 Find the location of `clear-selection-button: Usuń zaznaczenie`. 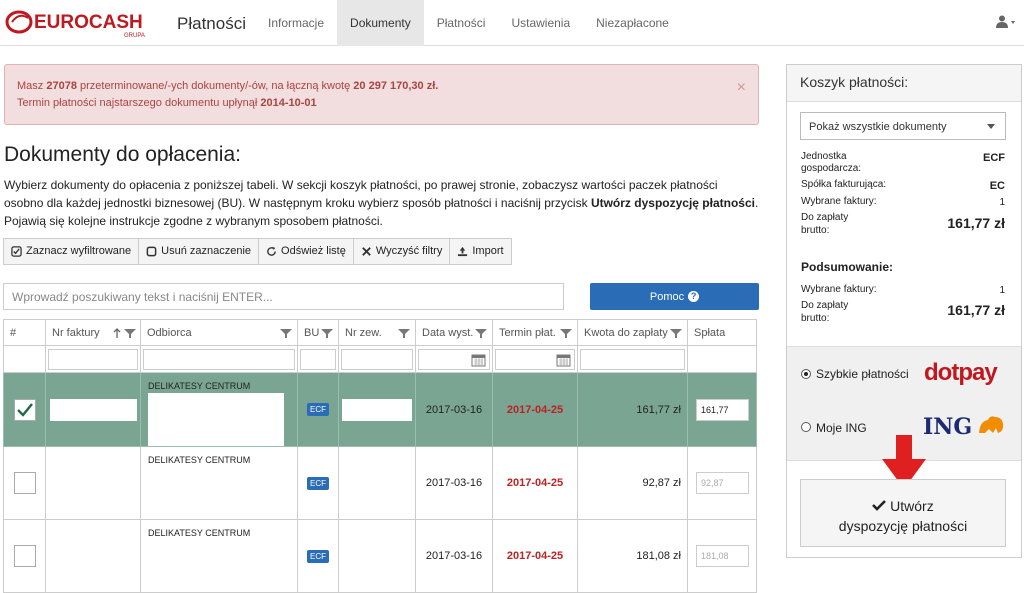

clear-selection-button: Usuń zaznaczenie is located at coordinates (199, 251).